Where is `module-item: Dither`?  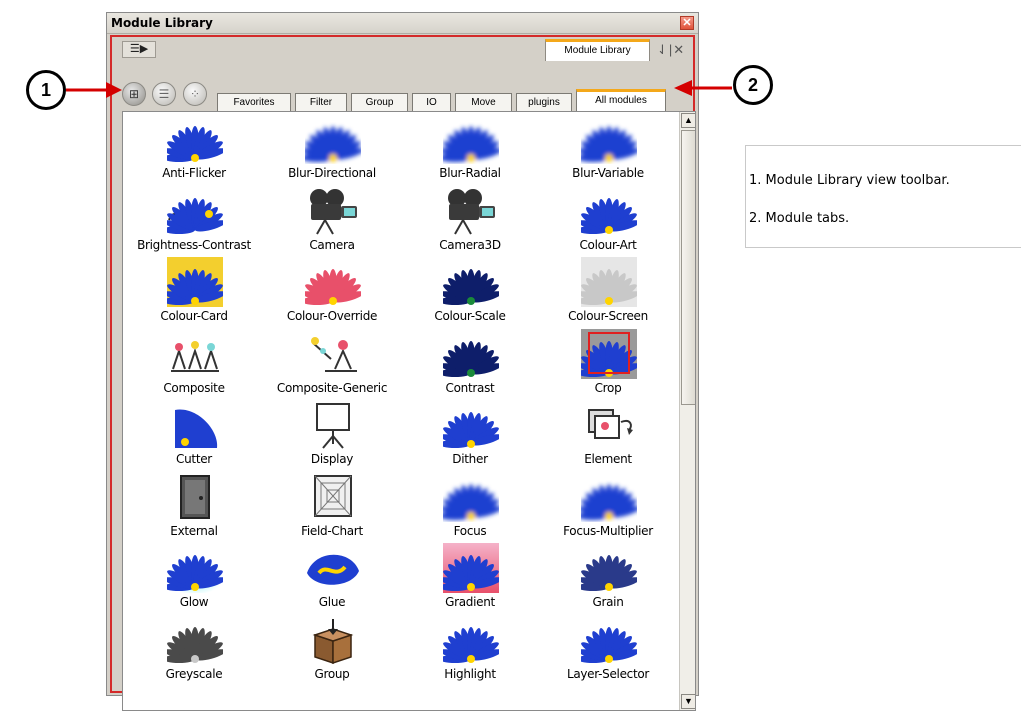 module-item: Dither is located at coordinates (470, 435).